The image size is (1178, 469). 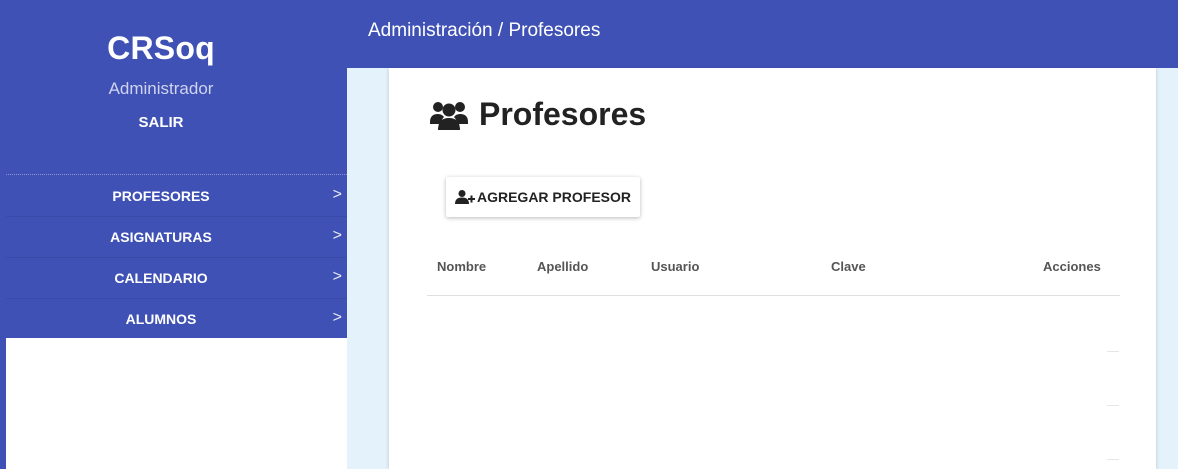 What do you see at coordinates (449, 115) in the screenshot?
I see `users-icon` at bounding box center [449, 115].